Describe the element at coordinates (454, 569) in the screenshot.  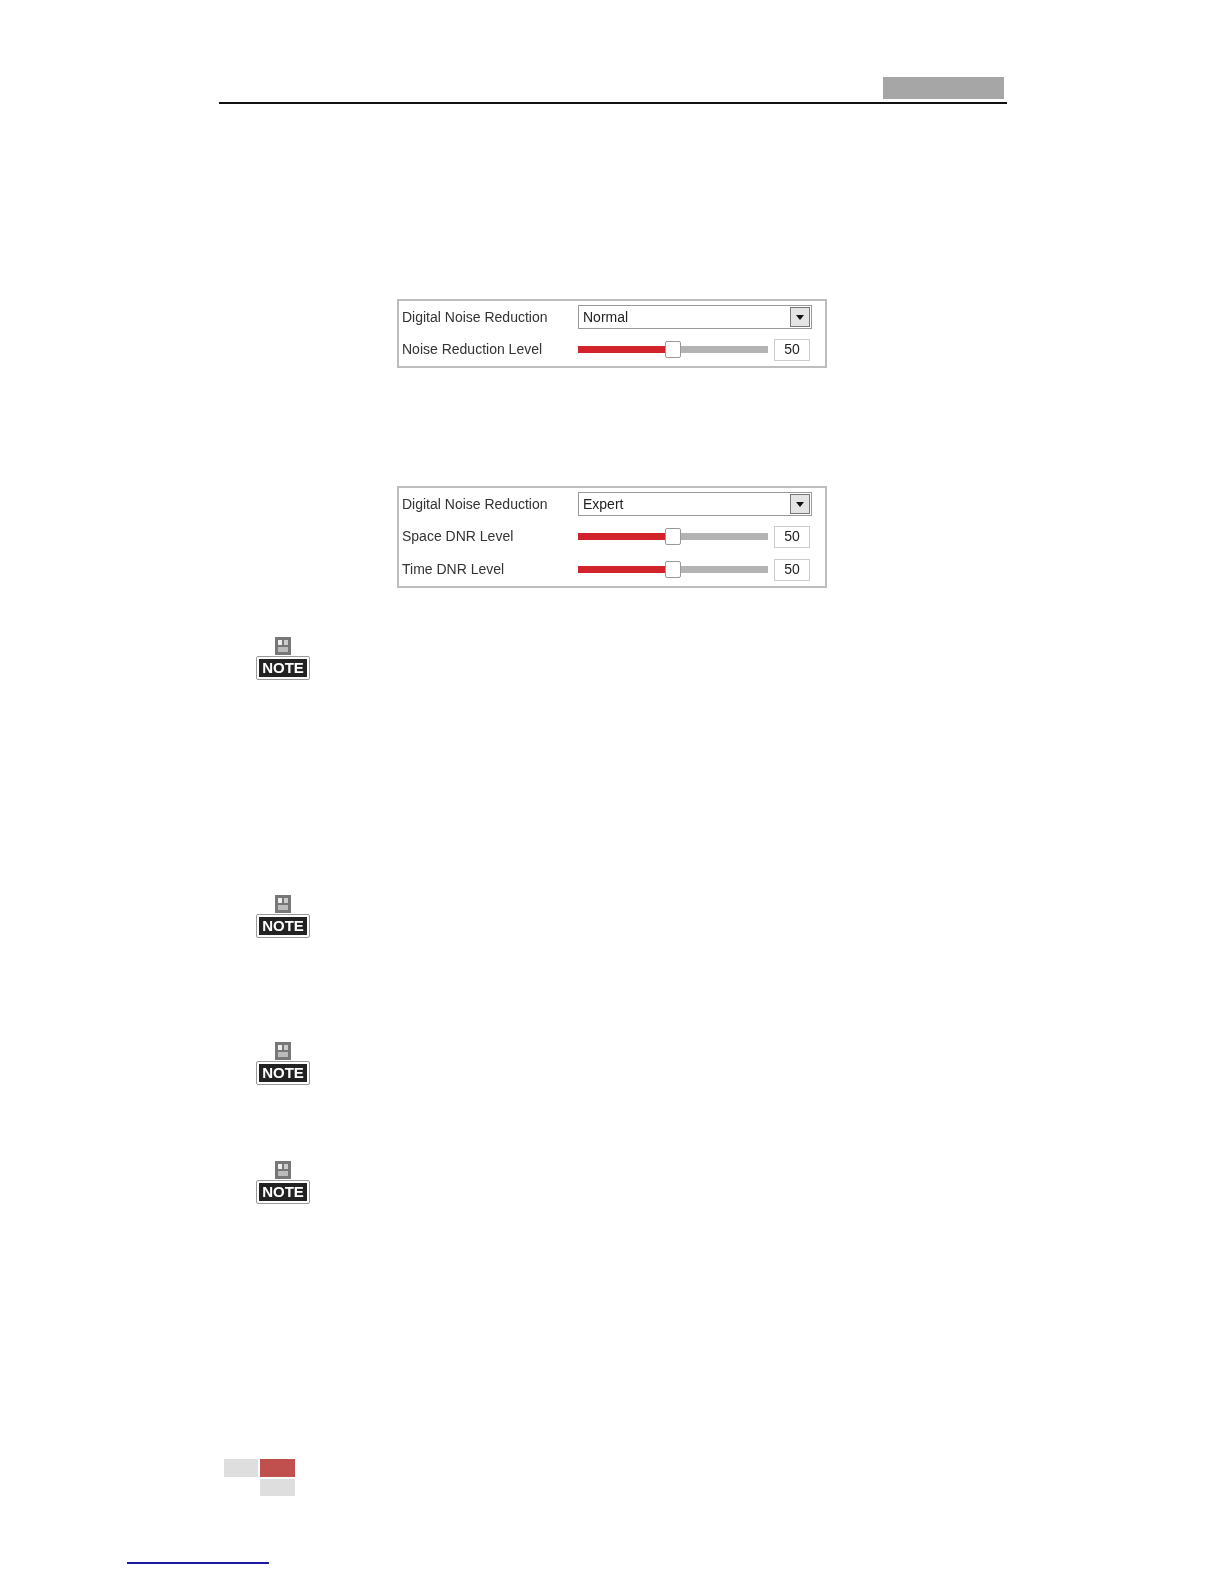
I see `field-label: Time DNR Level` at that location.